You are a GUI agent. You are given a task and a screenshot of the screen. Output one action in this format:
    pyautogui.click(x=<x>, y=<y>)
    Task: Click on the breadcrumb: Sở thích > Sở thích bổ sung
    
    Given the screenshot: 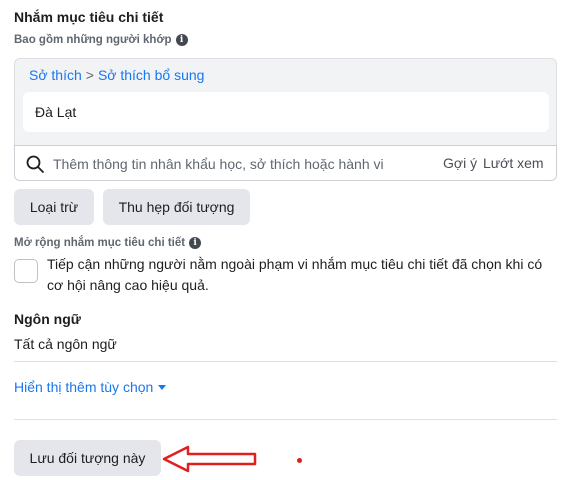 What is the action you would take?
    pyautogui.click(x=116, y=75)
    